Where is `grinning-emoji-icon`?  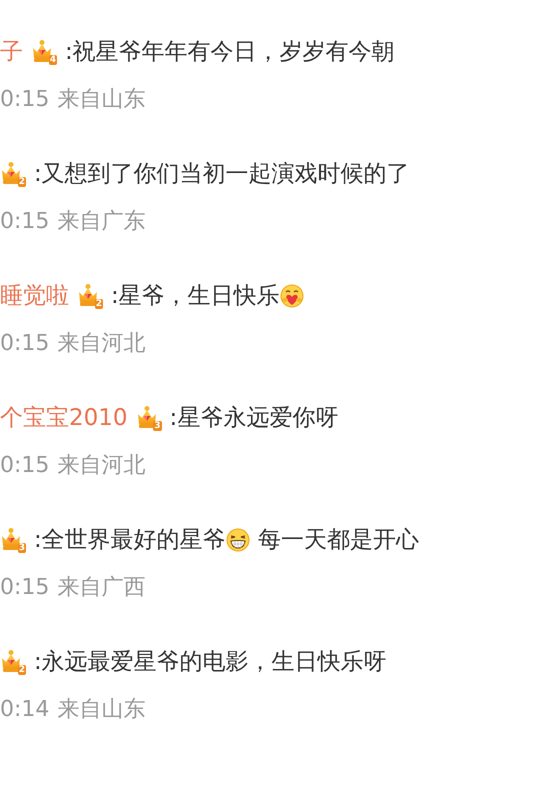 grinning-emoji-icon is located at coordinates (238, 540).